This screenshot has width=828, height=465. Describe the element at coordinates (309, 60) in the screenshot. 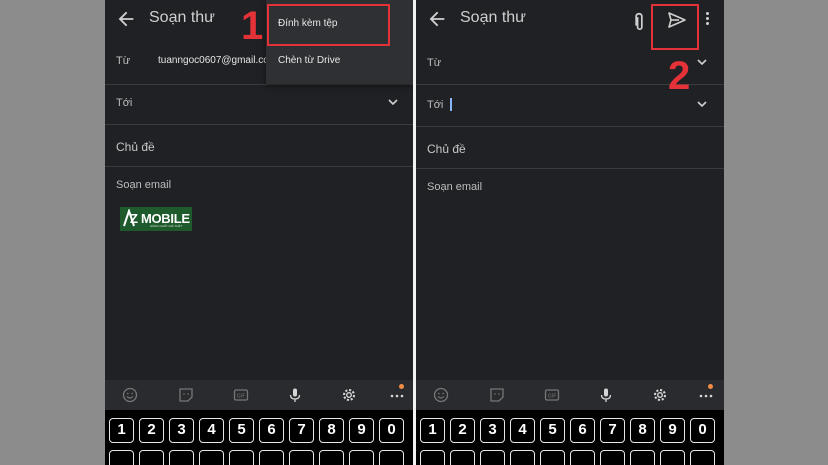

I see `menu-item-insert-from-drive: Chèn từ Drive` at that location.